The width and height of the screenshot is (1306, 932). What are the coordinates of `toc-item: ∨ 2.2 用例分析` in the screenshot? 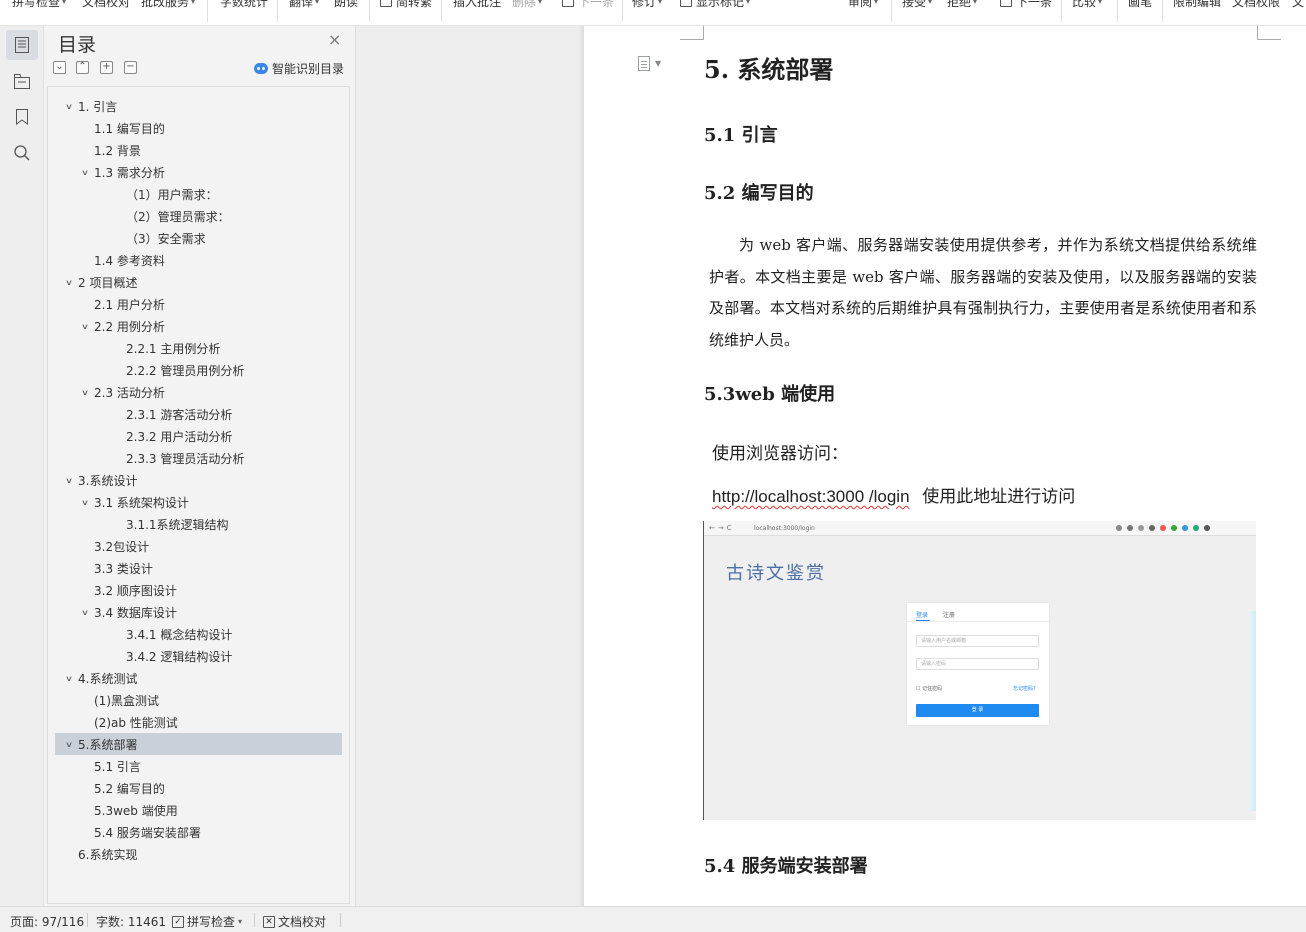 It's located at (198, 326).